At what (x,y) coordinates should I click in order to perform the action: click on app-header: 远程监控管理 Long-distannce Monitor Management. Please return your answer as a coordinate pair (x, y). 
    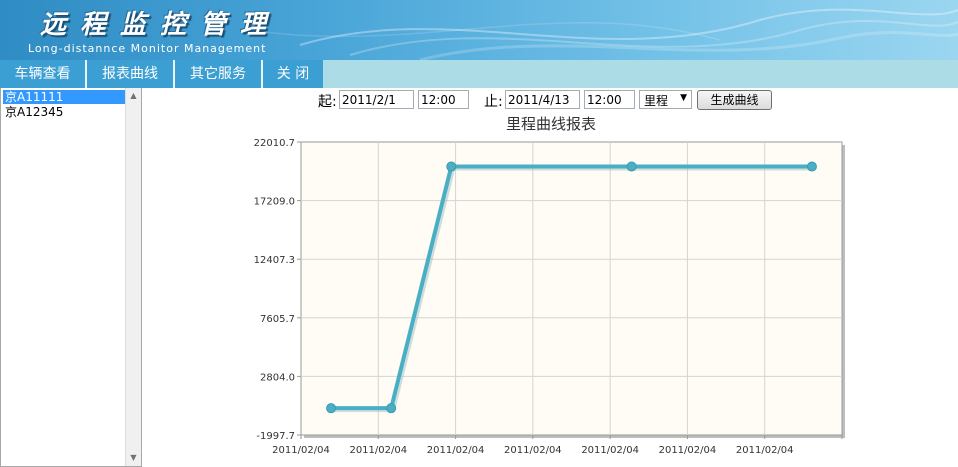
    Looking at the image, I should click on (479, 30).